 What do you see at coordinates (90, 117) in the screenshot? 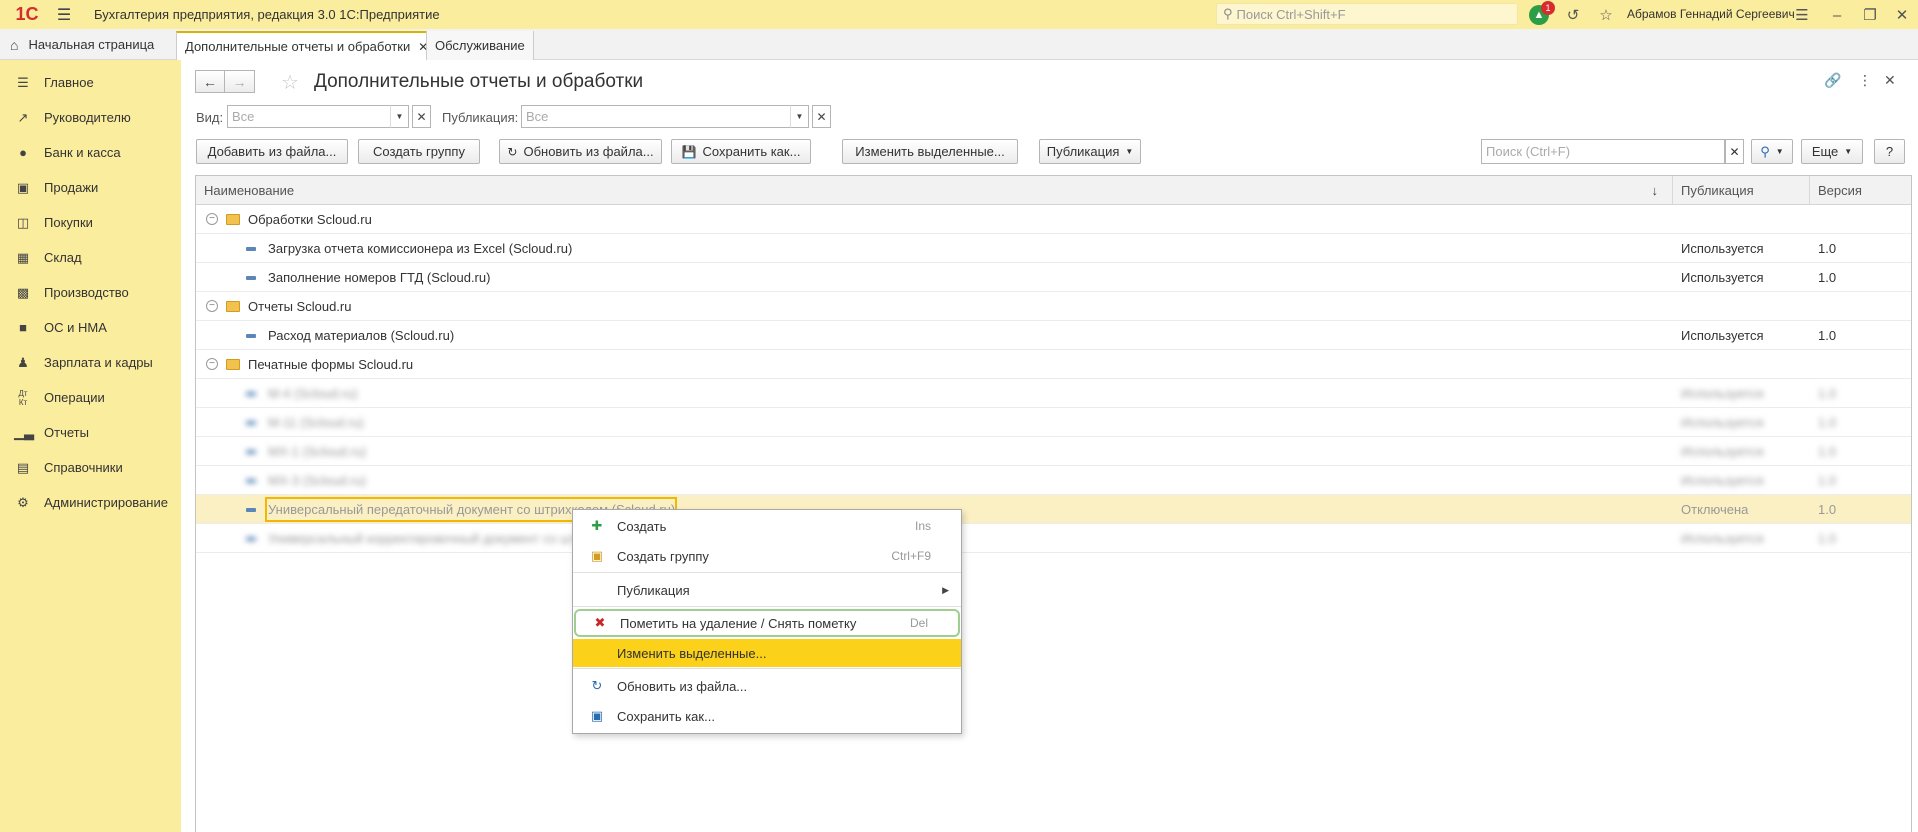
I see `sidebar-item-manager: ↗ Руководителю` at bounding box center [90, 117].